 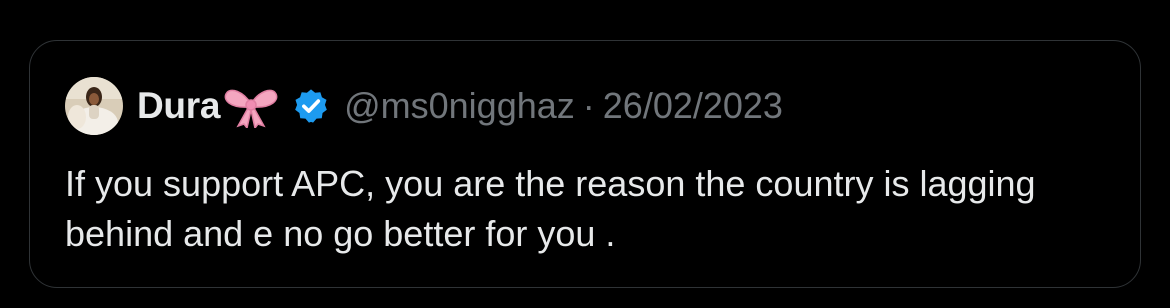 What do you see at coordinates (693, 106) in the screenshot?
I see `tweet-date: 26/02/2023` at bounding box center [693, 106].